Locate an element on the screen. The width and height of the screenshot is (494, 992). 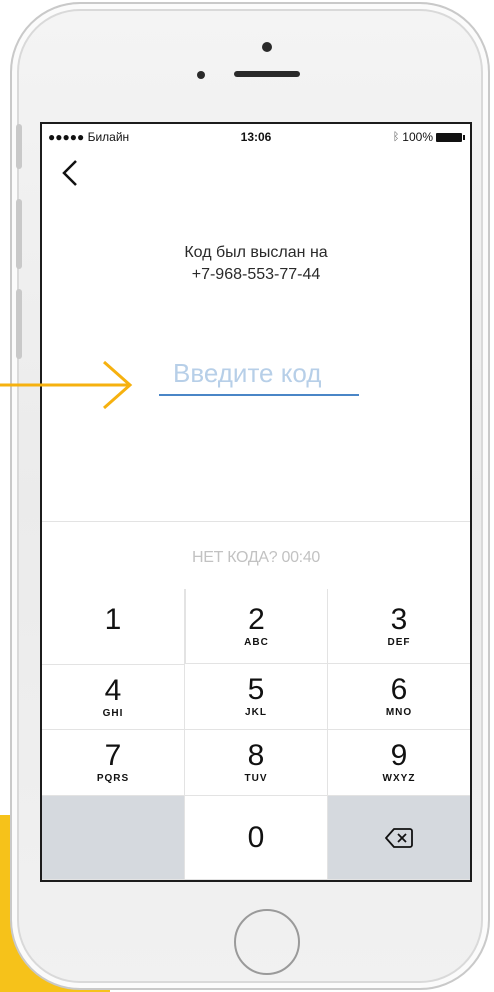
key-letters: WXYZ is located at coordinates (399, 778).